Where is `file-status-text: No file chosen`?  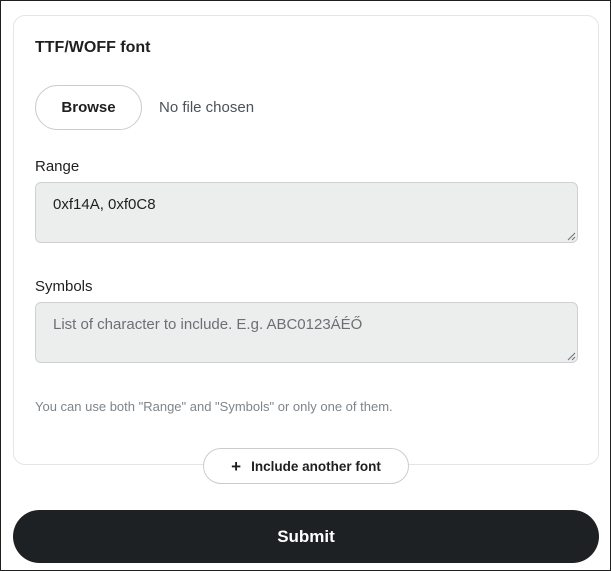
file-status-text: No file chosen is located at coordinates (207, 107).